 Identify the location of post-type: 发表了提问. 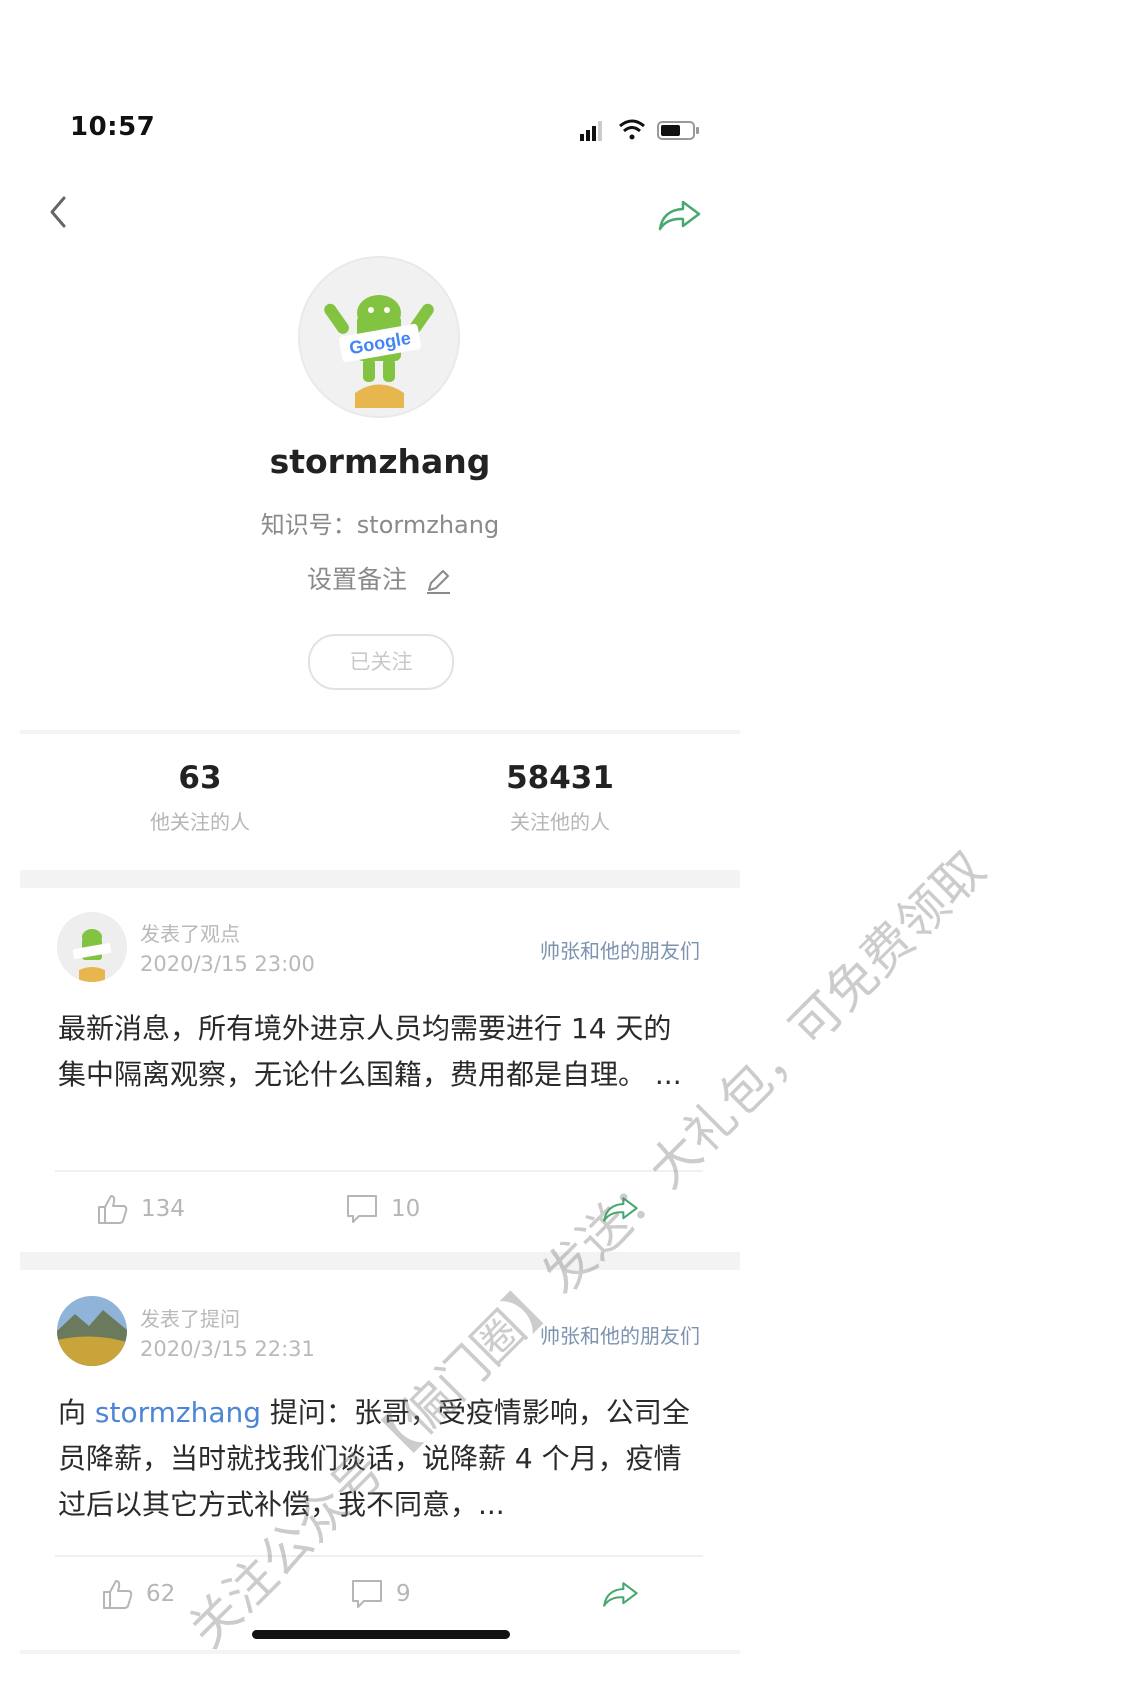
(190, 1319).